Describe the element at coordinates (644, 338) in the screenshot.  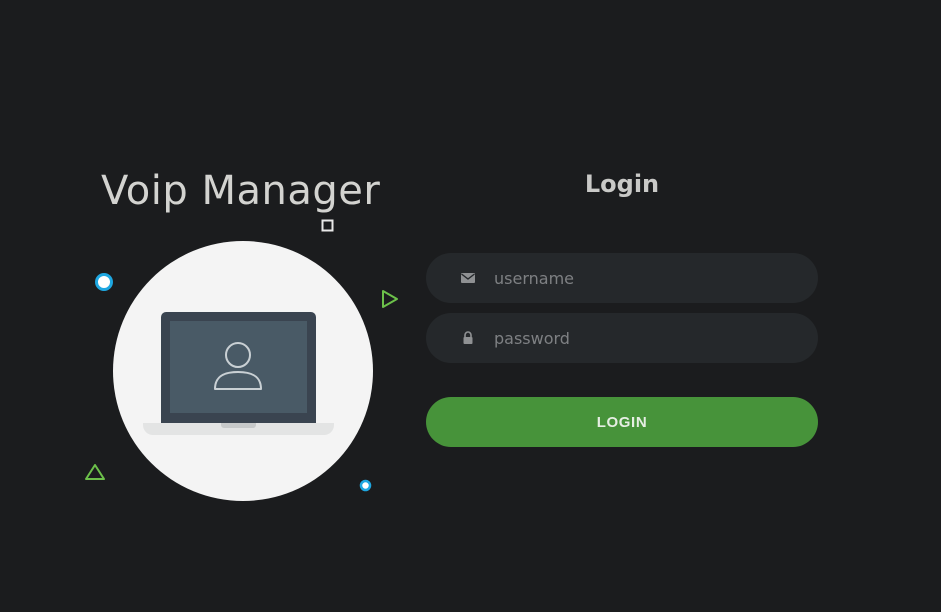
I see `password-input` at that location.